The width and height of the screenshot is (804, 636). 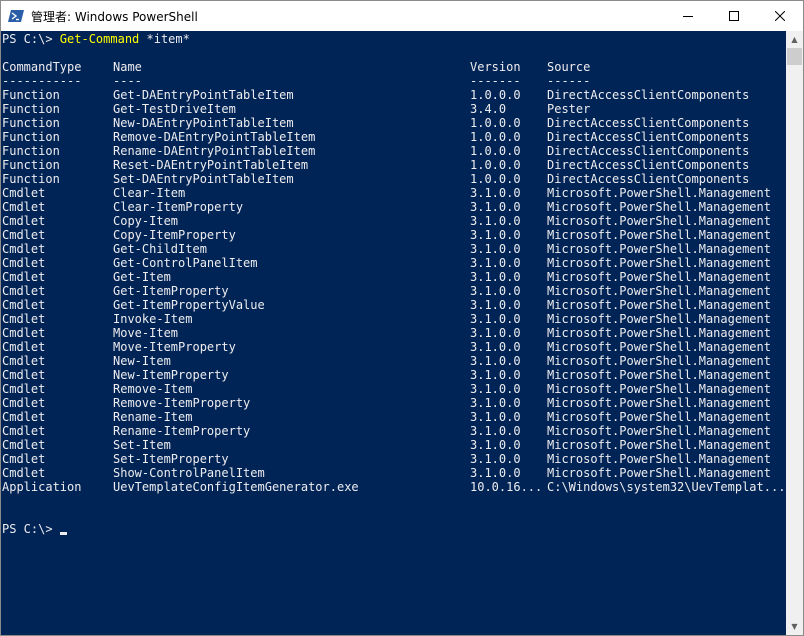 I want to click on scroll-up-button: ▲, so click(x=794, y=39).